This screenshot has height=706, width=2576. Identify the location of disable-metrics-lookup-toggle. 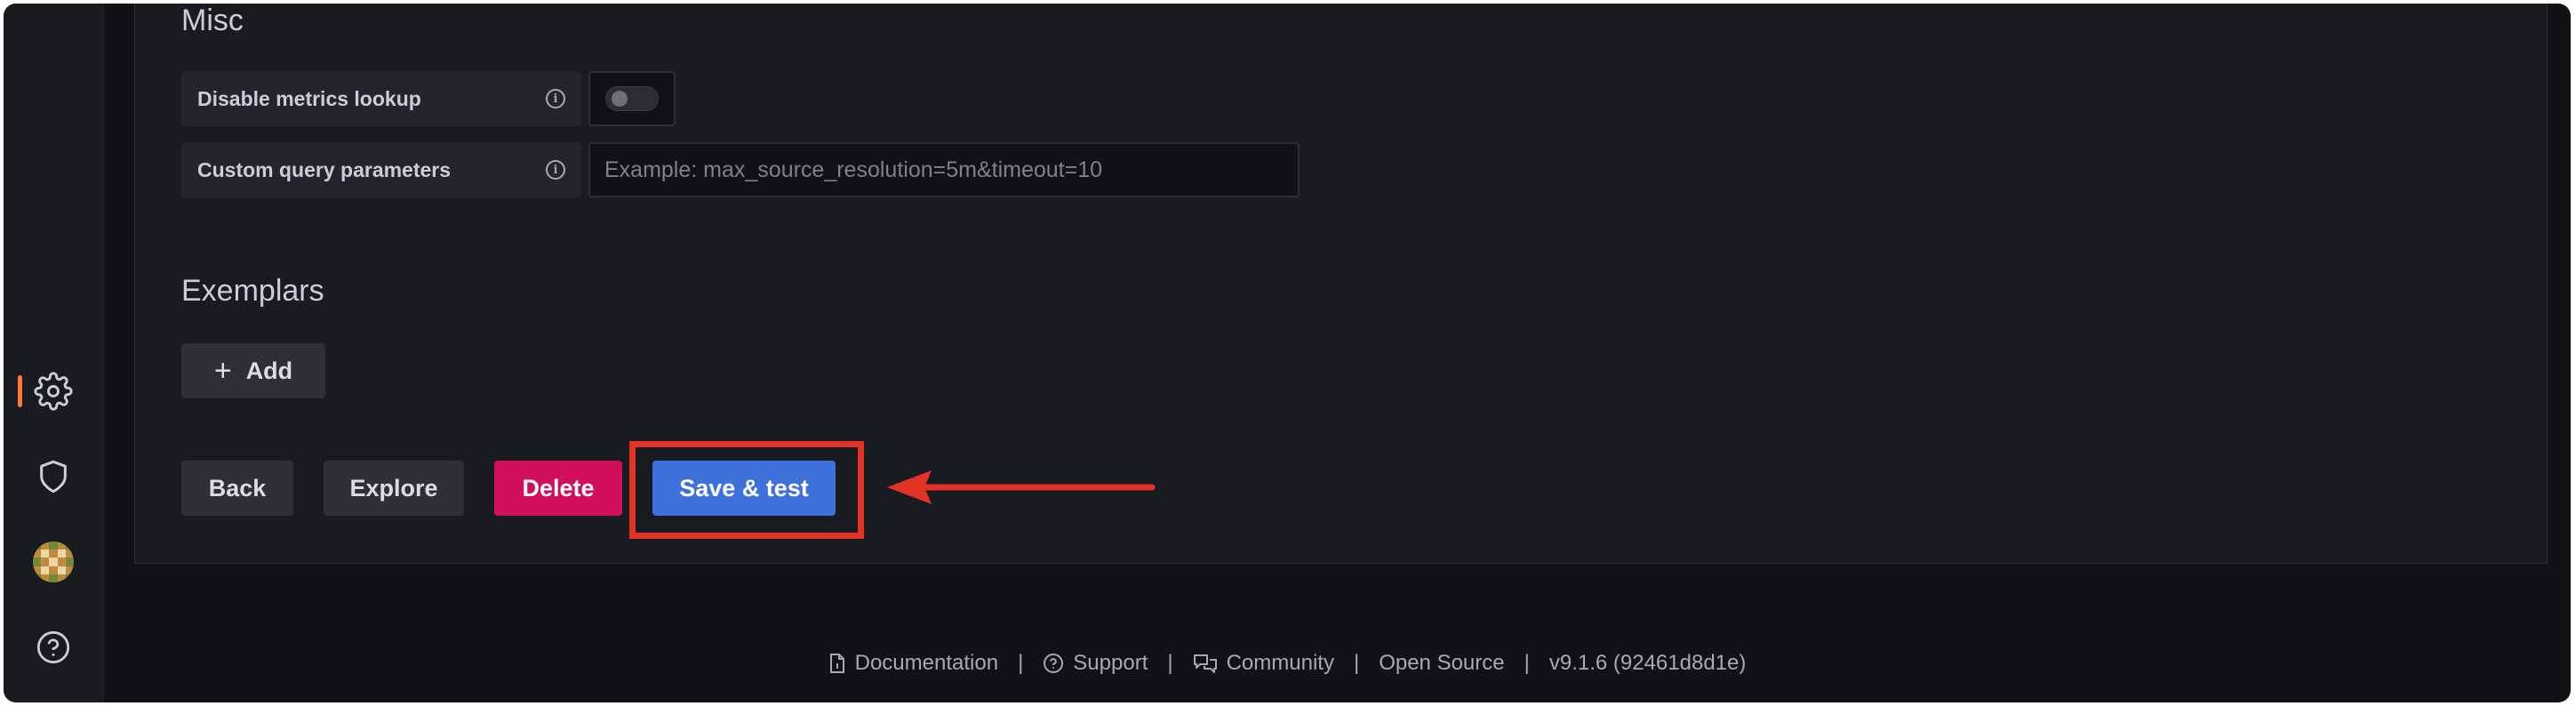
(632, 98).